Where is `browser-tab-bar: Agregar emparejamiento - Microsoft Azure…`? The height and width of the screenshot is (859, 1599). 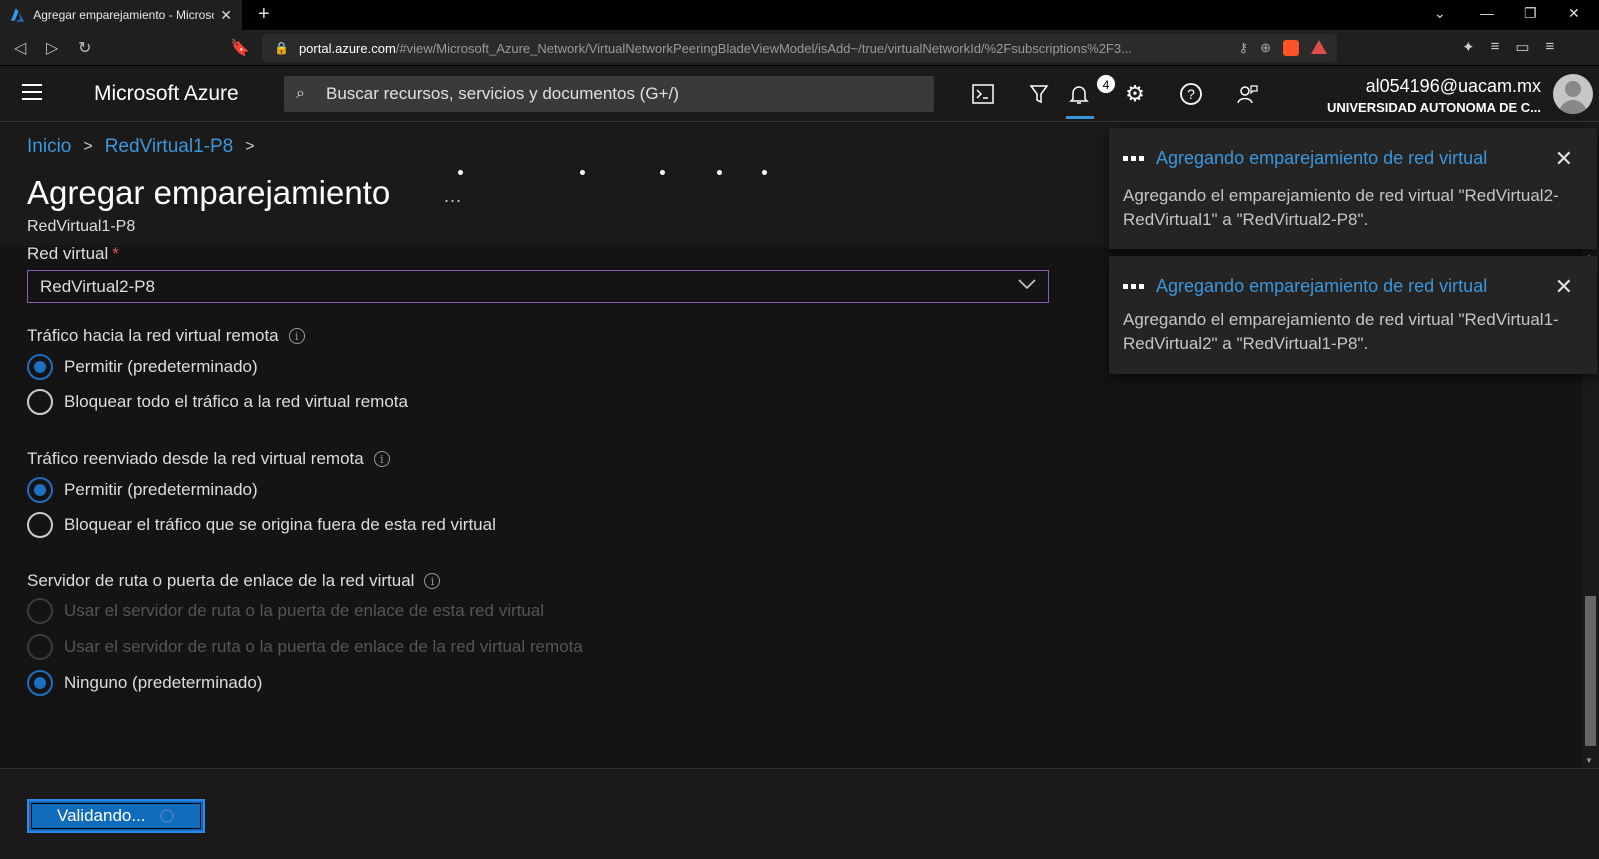
browser-tab-bar: Agregar emparejamiento - Microsoft Azure… is located at coordinates (799, 15).